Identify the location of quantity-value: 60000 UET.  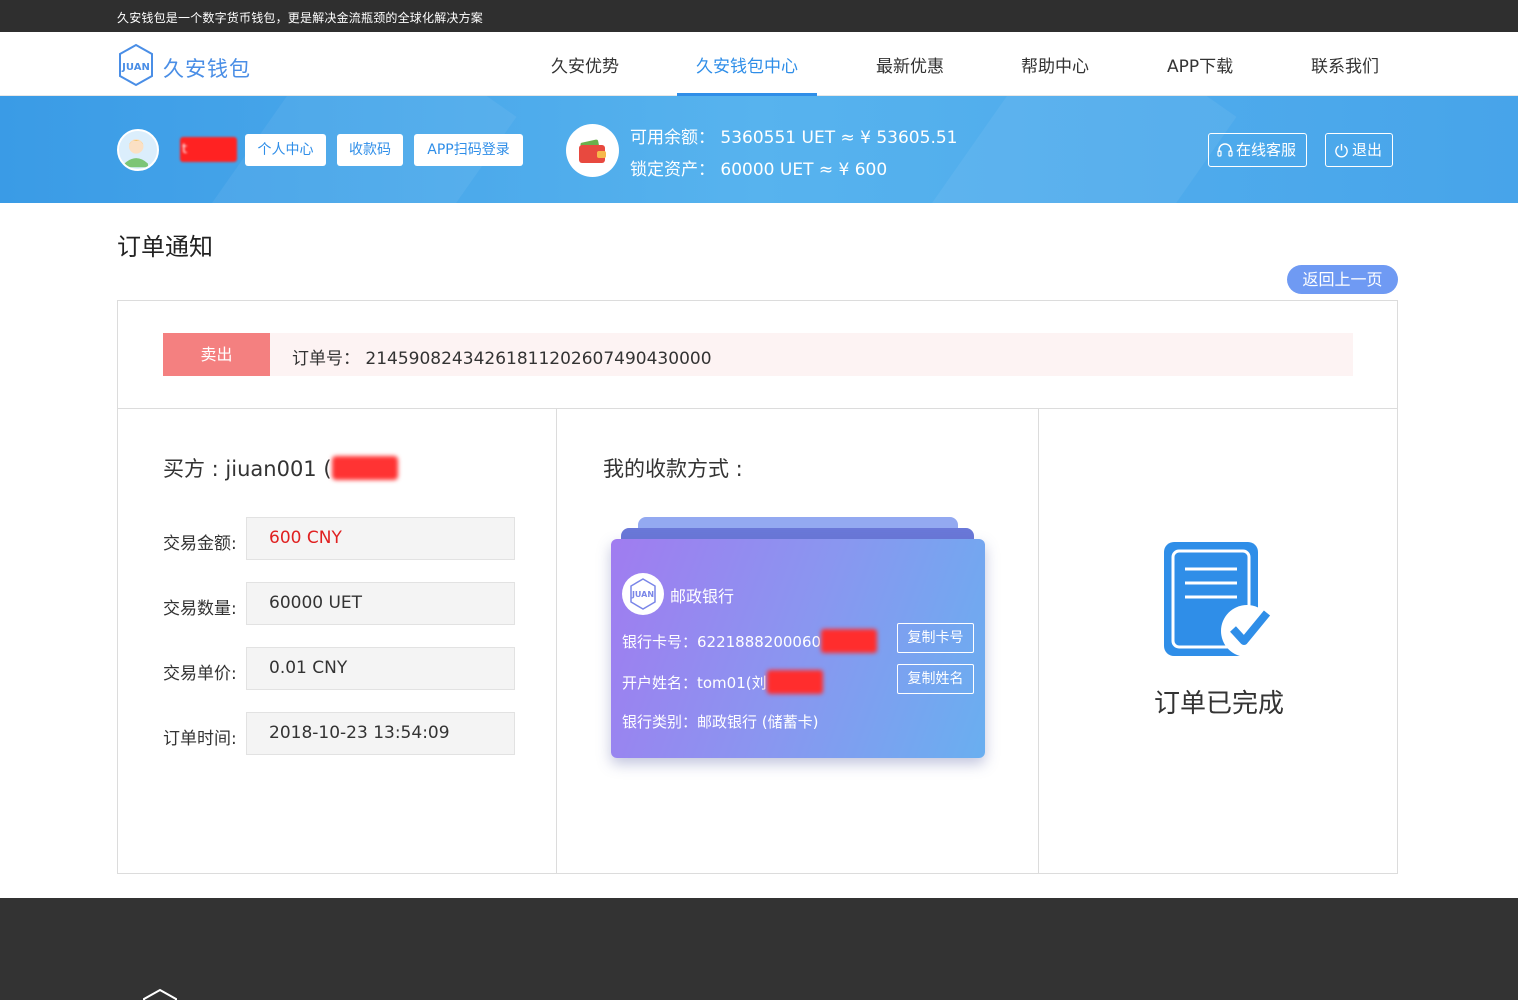
(380, 603).